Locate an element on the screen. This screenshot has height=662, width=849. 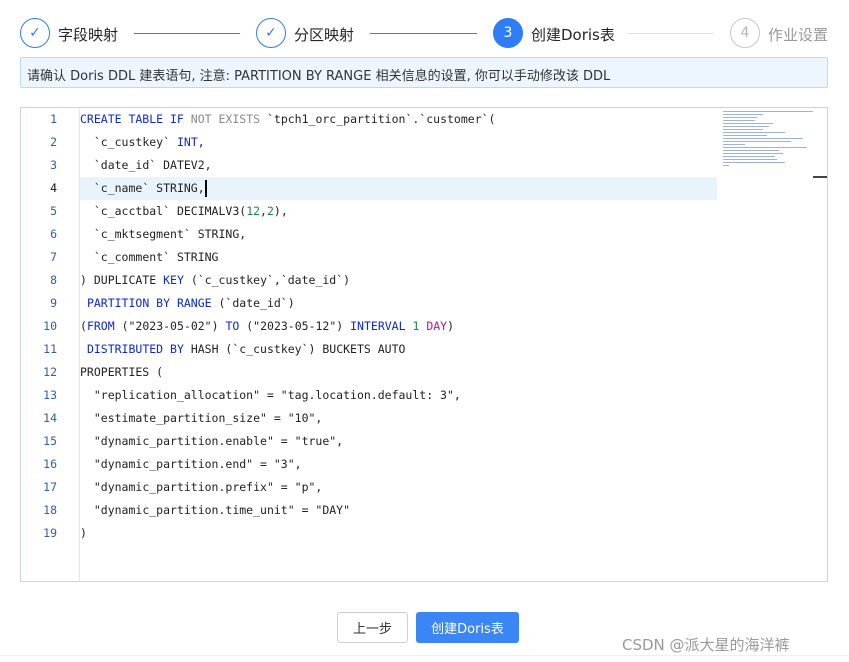
line-number: 11 is located at coordinates (50, 349).